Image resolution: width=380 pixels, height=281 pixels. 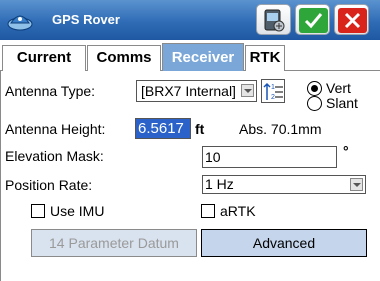 I want to click on radio-vert-label: Vert, so click(x=338, y=88).